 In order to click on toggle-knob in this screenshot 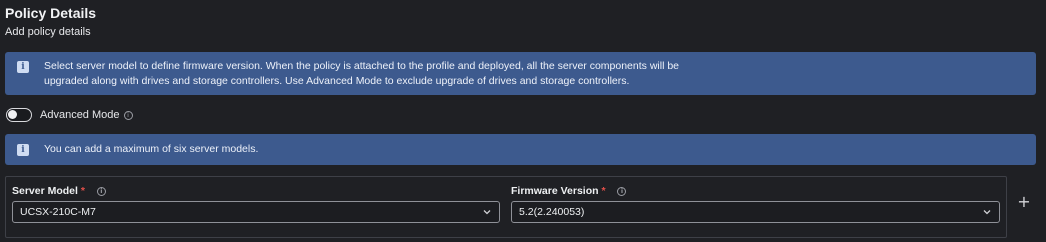, I will do `click(12, 114)`.